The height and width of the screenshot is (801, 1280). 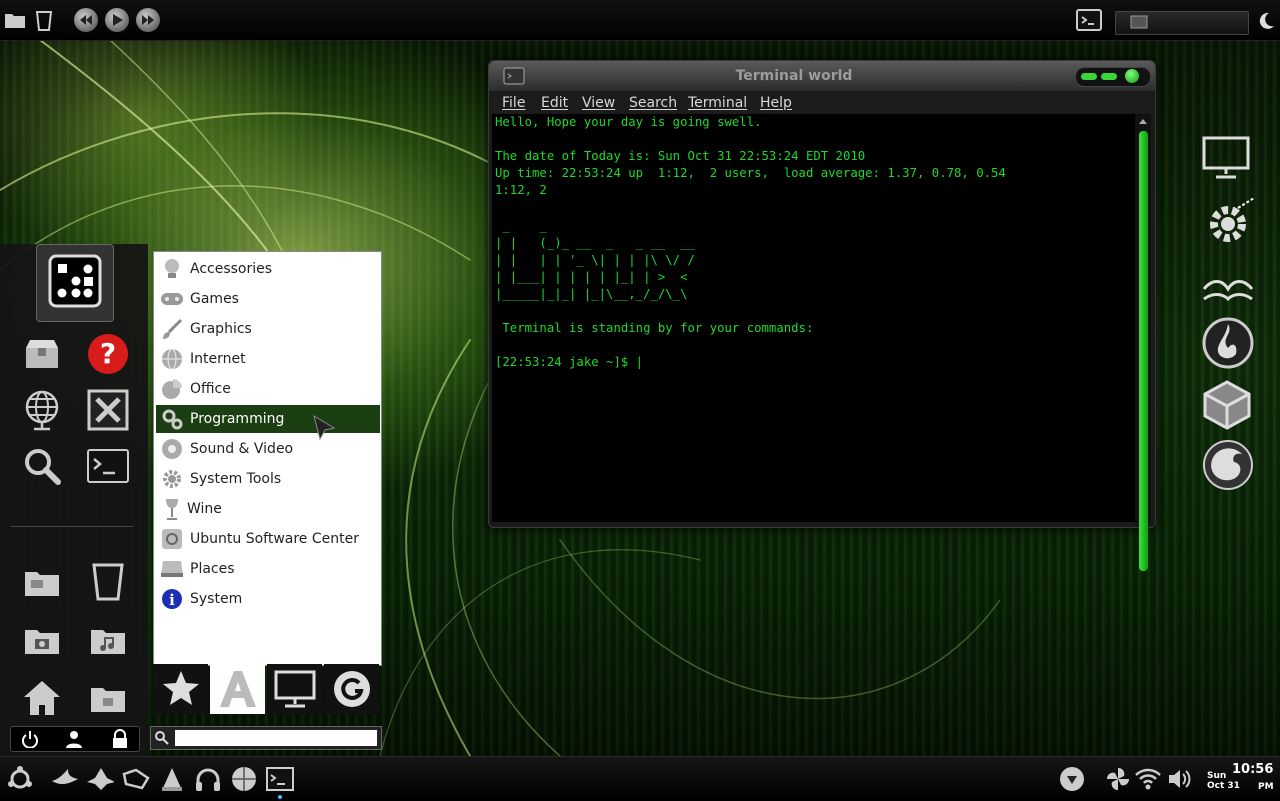 What do you see at coordinates (521, 226) in the screenshot?
I see `ascii-art-line: _ _` at bounding box center [521, 226].